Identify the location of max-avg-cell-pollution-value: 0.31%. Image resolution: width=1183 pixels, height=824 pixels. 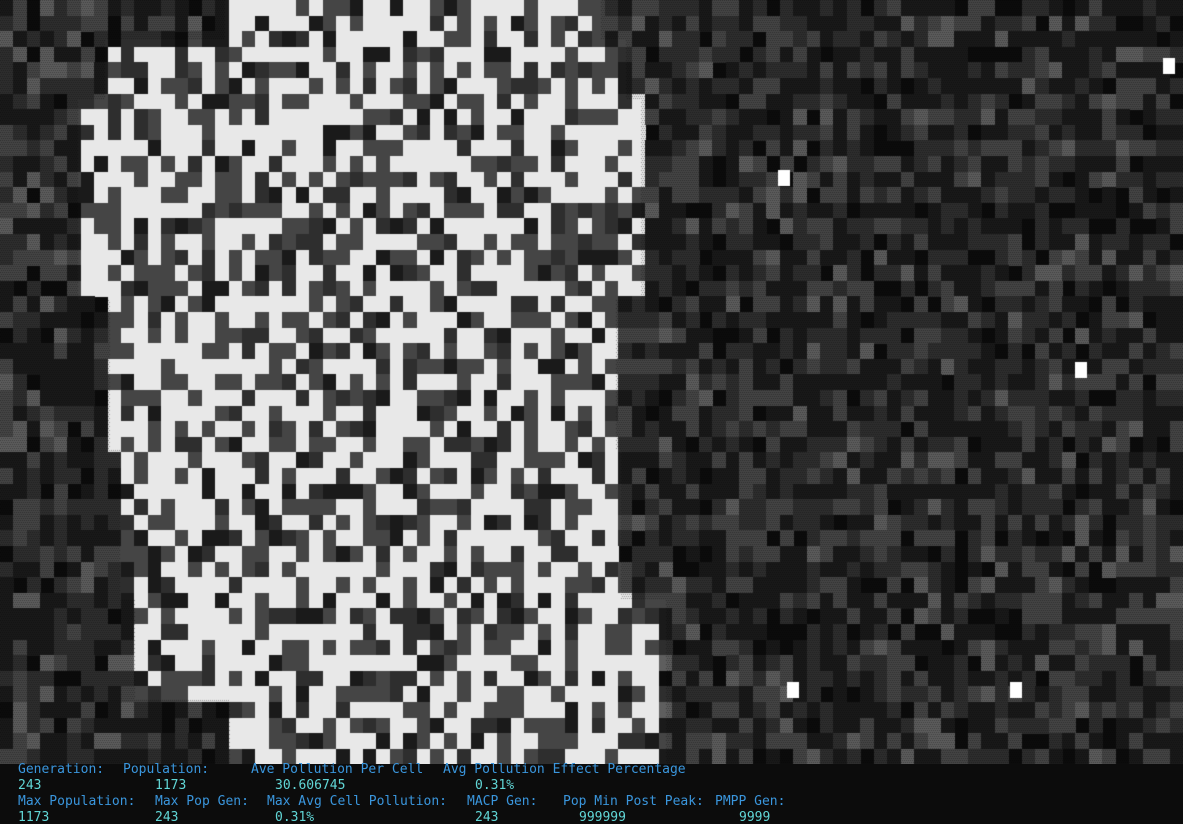
(295, 817).